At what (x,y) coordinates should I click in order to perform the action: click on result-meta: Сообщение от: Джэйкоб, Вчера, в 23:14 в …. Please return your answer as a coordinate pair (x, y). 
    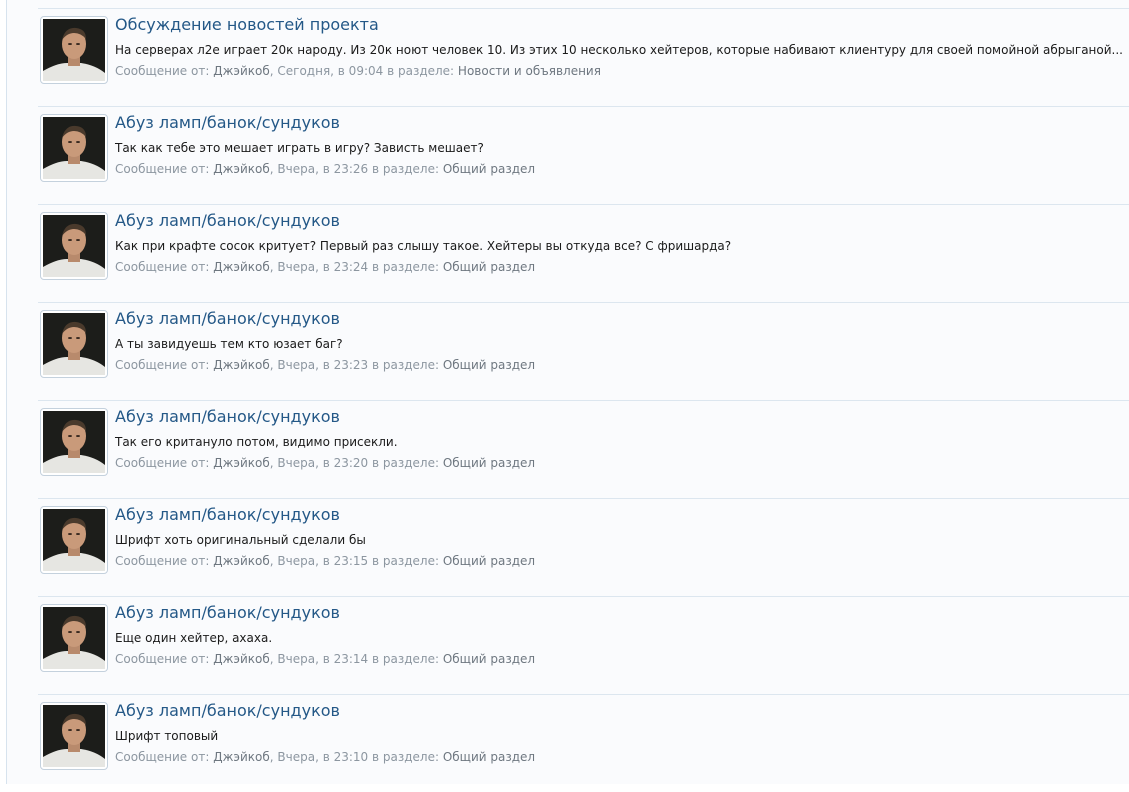
    Looking at the image, I should click on (325, 659).